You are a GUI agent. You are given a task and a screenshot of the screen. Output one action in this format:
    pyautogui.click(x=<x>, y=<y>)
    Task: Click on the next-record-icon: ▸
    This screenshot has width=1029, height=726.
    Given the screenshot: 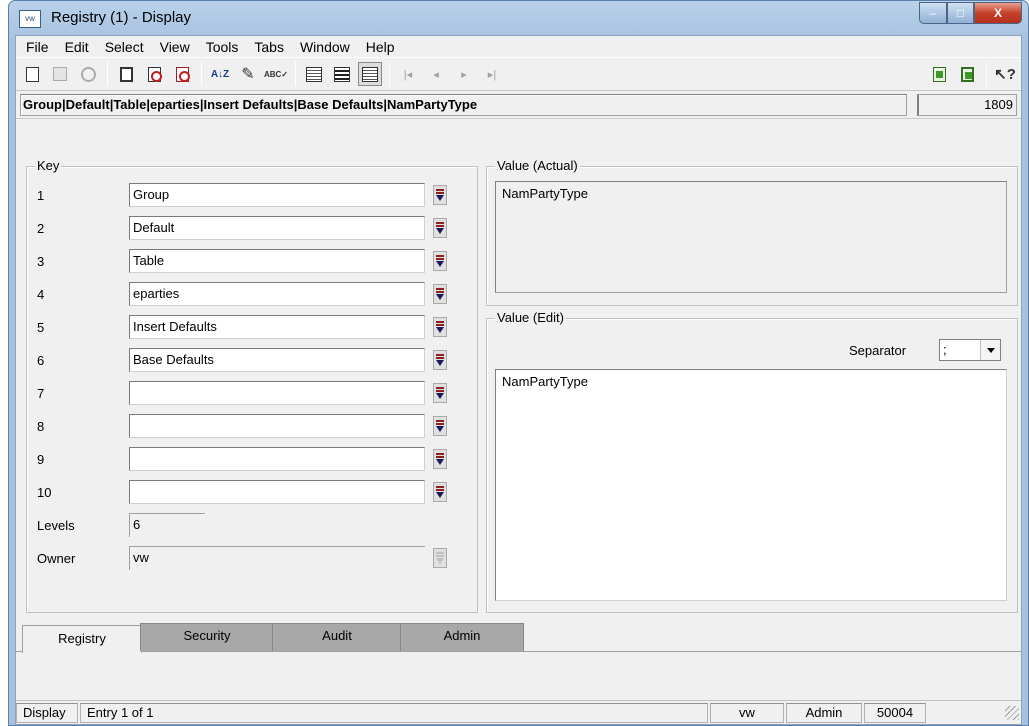 What is the action you would take?
    pyautogui.click(x=464, y=74)
    